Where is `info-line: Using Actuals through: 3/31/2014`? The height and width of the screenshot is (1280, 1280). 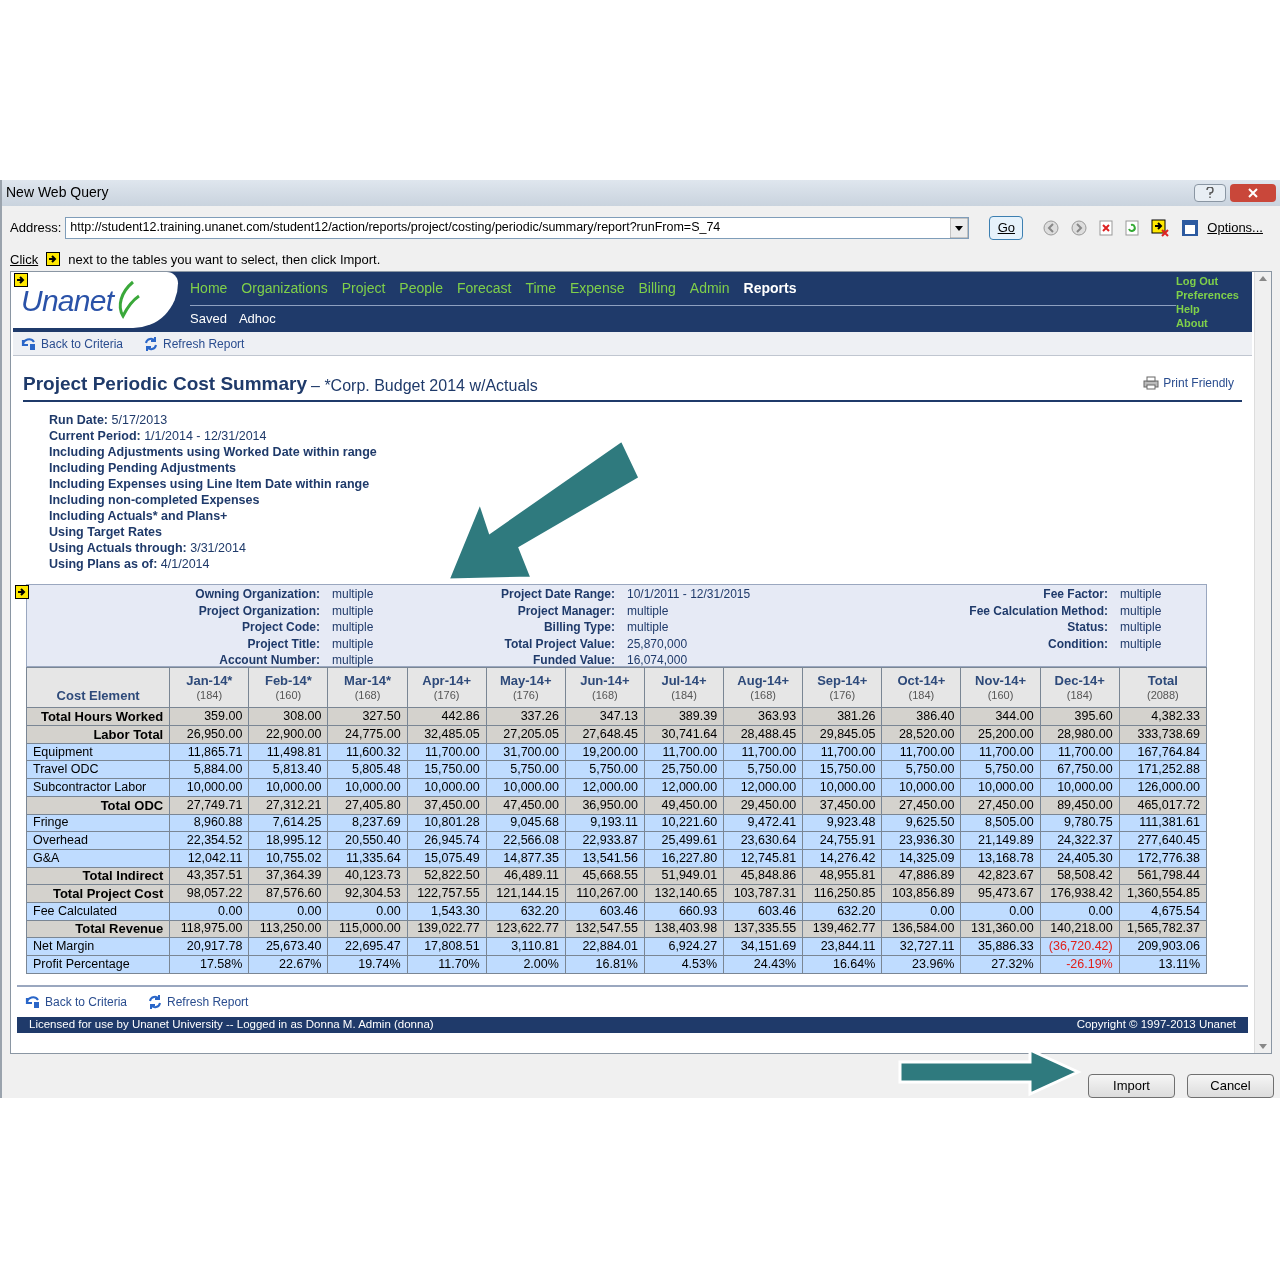 info-line: Using Actuals through: 3/31/2014 is located at coordinates (148, 548).